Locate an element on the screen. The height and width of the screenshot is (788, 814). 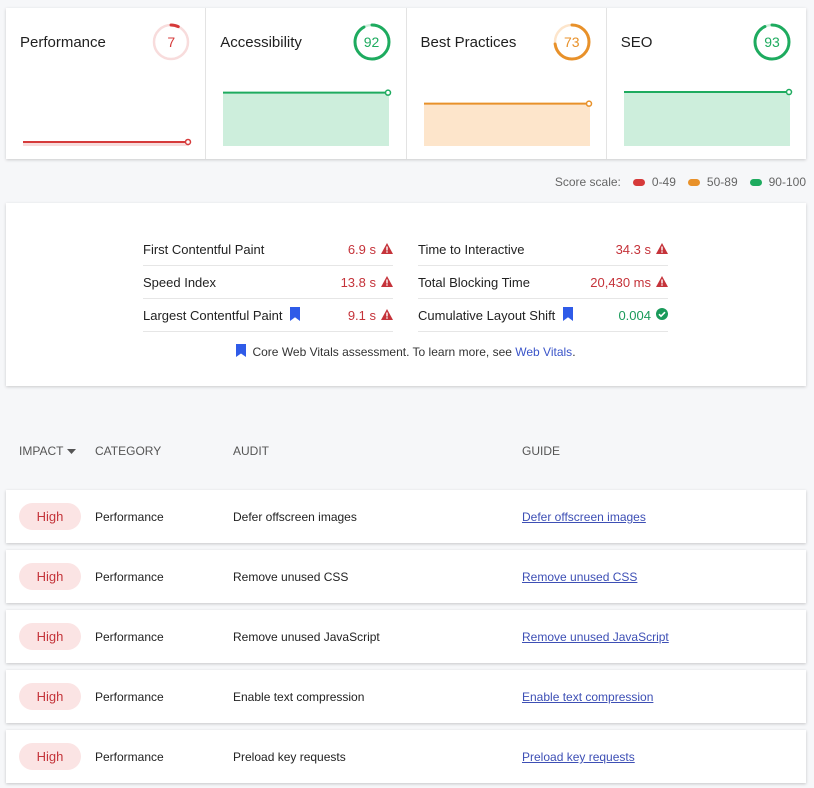
score-card-best-practices: Best Practices 73 is located at coordinates (507, 83).